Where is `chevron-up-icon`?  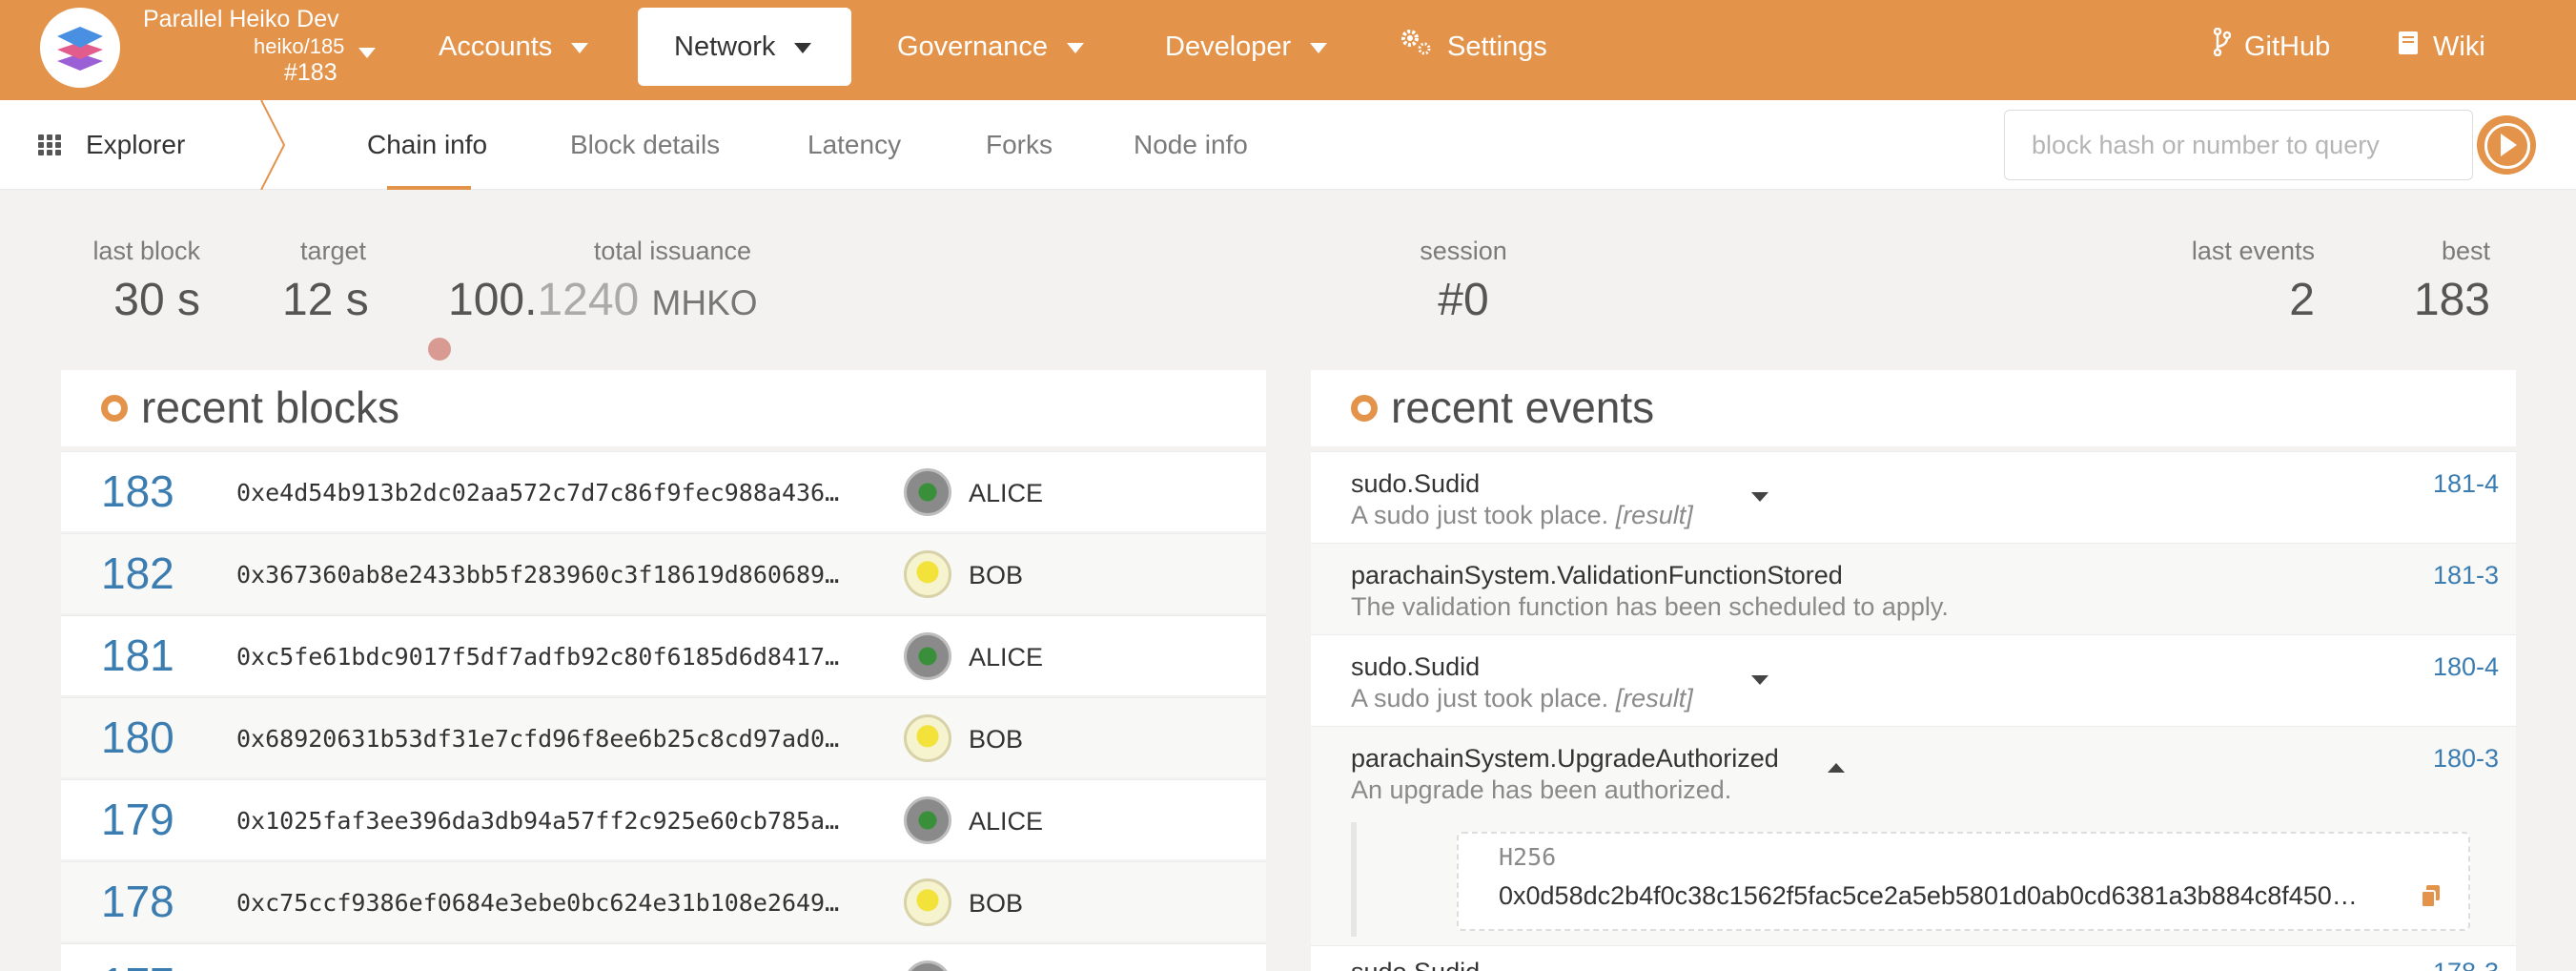
chevron-up-icon is located at coordinates (1836, 768).